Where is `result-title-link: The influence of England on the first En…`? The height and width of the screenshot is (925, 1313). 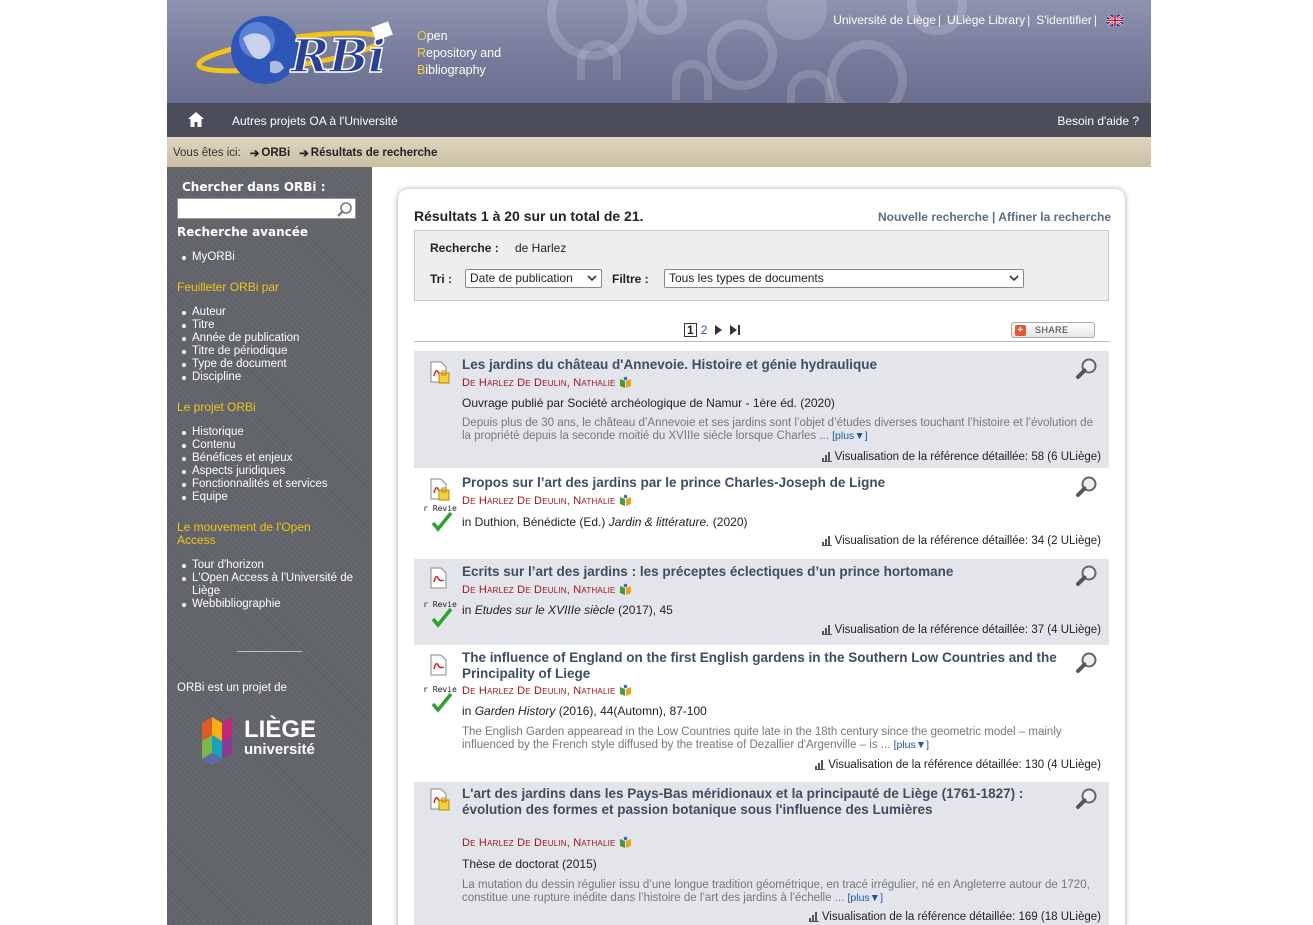 result-title-link: The influence of England on the first En… is located at coordinates (761, 666).